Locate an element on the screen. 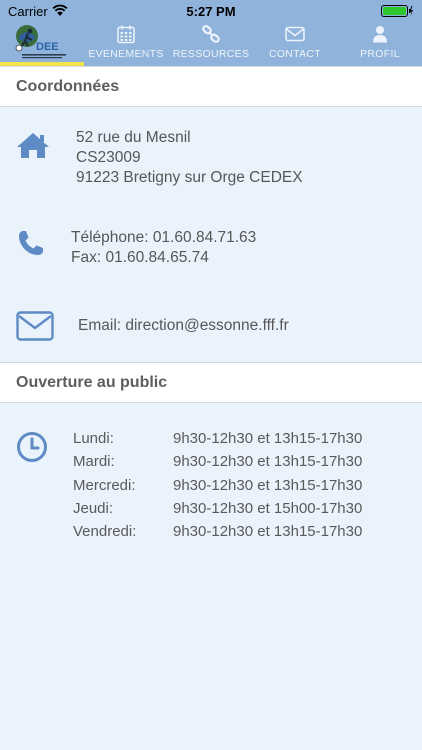  tab-evenements: EVENEMENTS is located at coordinates (126, 44).